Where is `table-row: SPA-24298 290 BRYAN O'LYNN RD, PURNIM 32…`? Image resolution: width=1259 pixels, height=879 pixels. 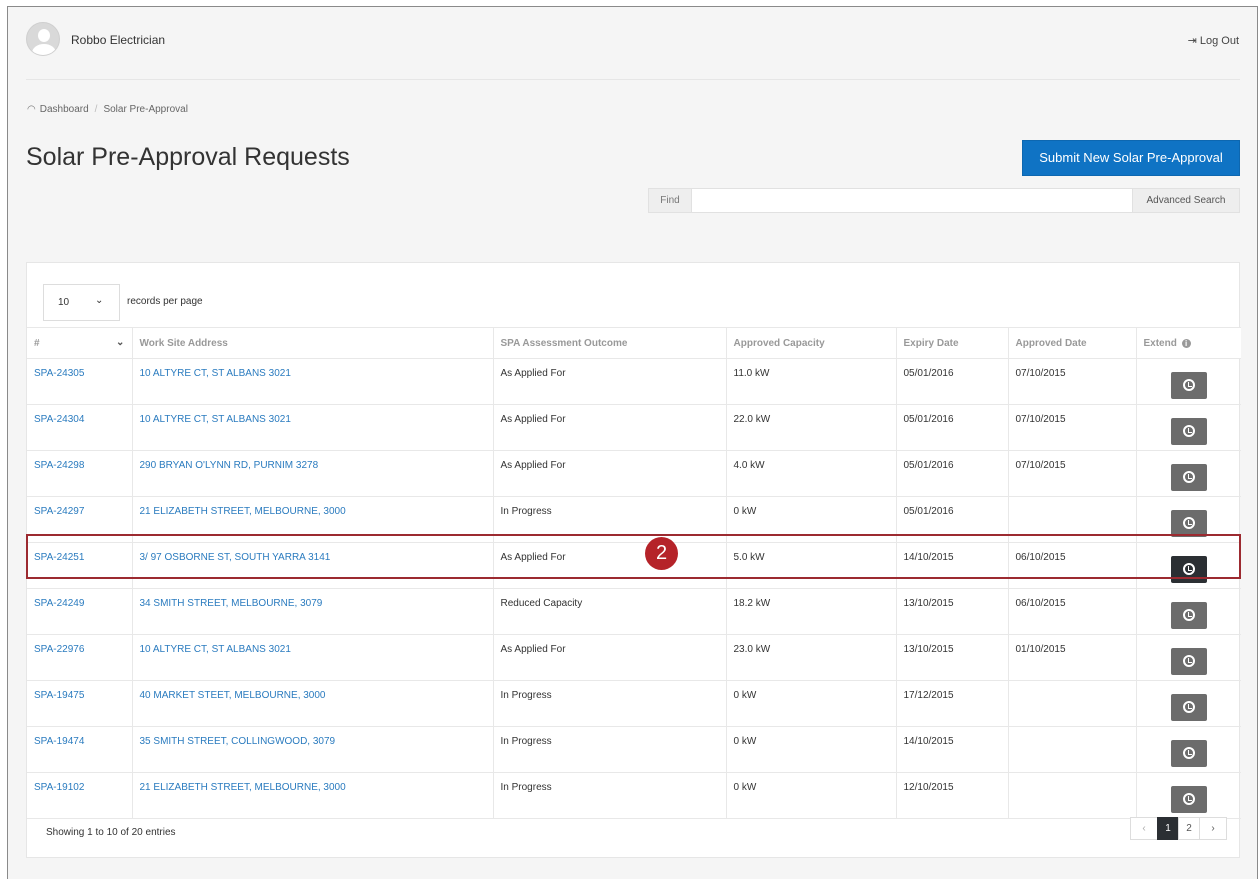
table-row: SPA-24298 290 BRYAN O'LYNN RD, PURNIM 32… is located at coordinates (634, 473).